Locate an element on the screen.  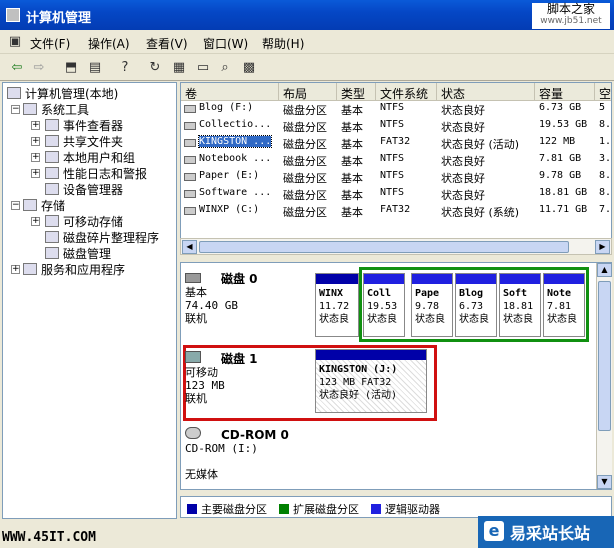
system-menu-icon: ▣ is located at coordinates (15, 42).